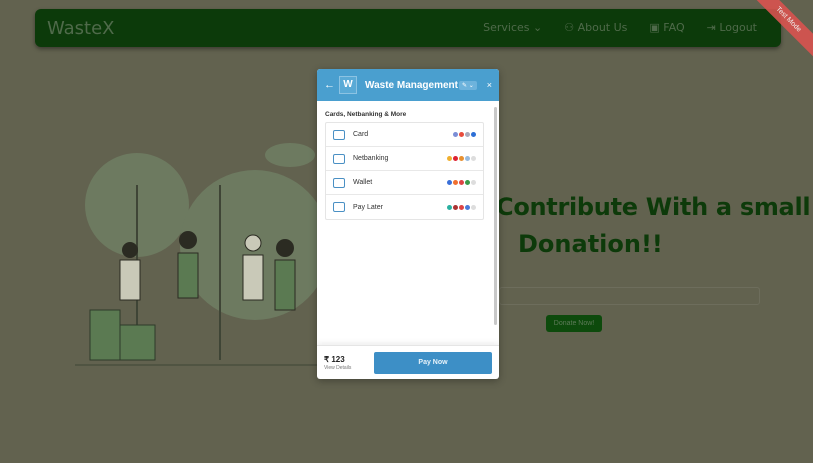 Image resolution: width=813 pixels, height=463 pixels. I want to click on donation-amount-input, so click(629, 296).